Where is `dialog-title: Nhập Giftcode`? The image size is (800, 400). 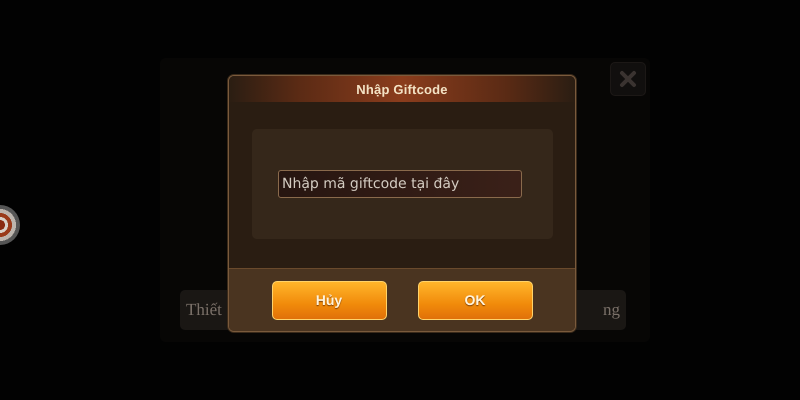
dialog-title: Nhập Giftcode is located at coordinates (402, 89).